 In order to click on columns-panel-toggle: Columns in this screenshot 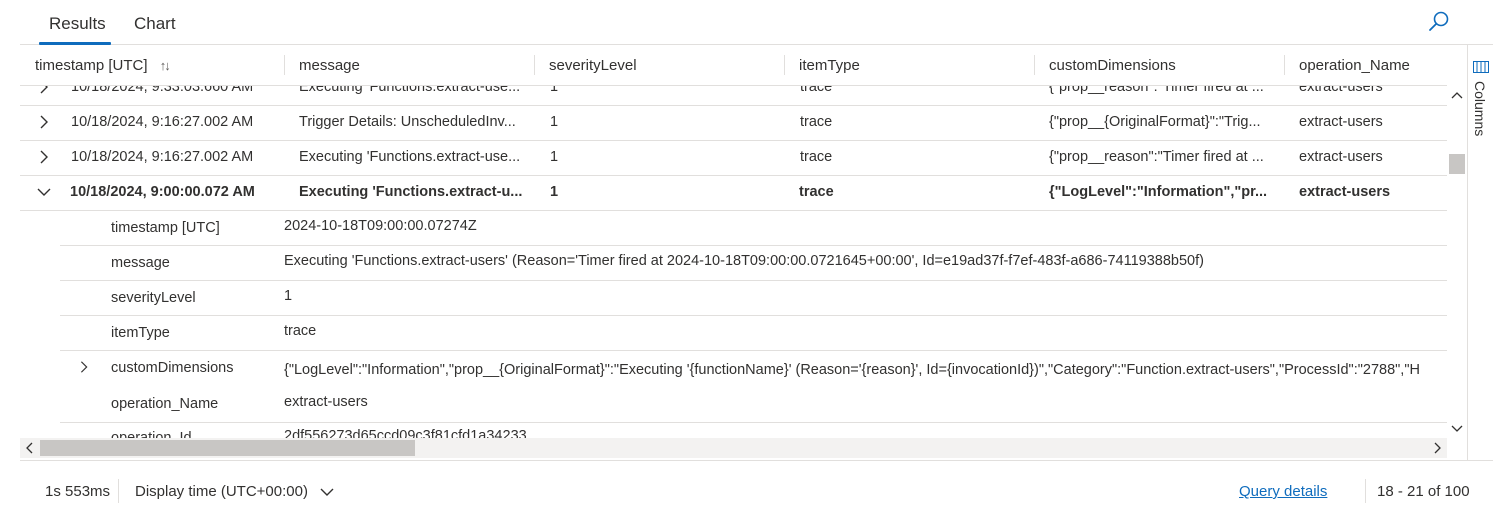, I will do `click(1480, 252)`.